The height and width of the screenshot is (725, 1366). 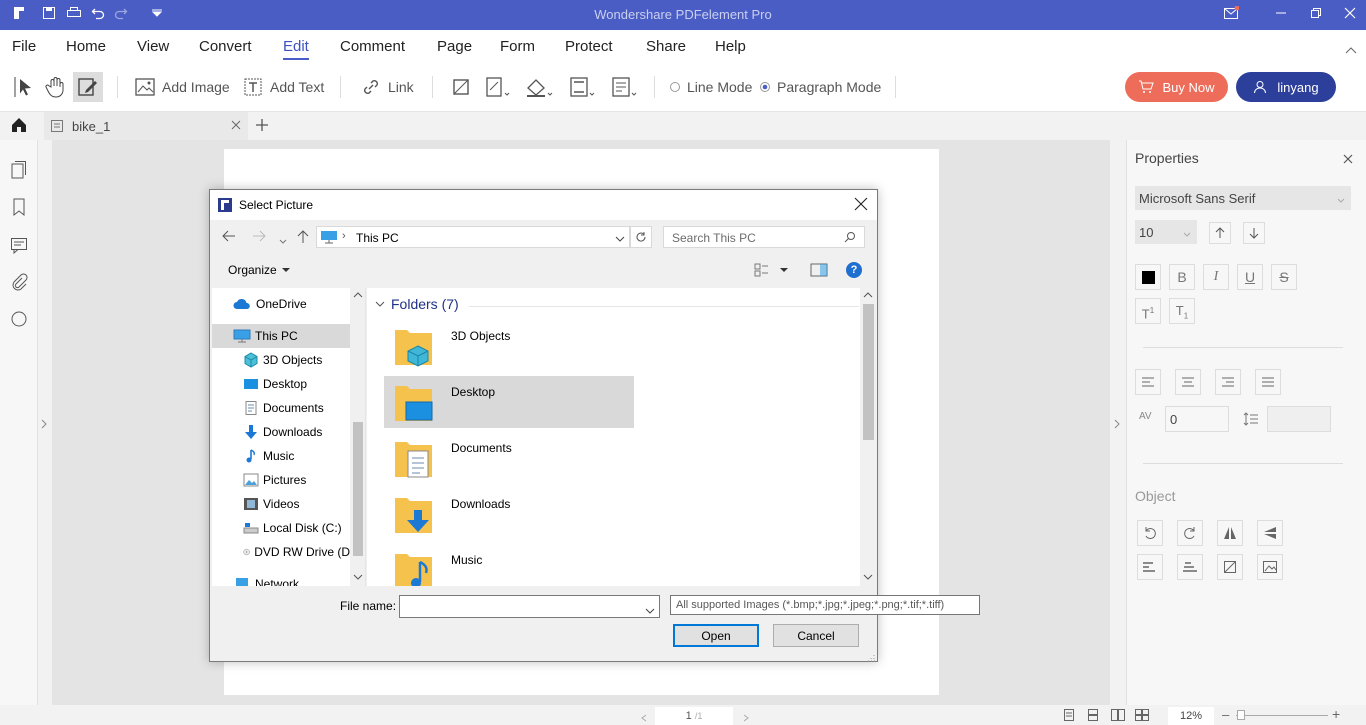 What do you see at coordinates (870, 657) in the screenshot?
I see `resize-grip-icon` at bounding box center [870, 657].